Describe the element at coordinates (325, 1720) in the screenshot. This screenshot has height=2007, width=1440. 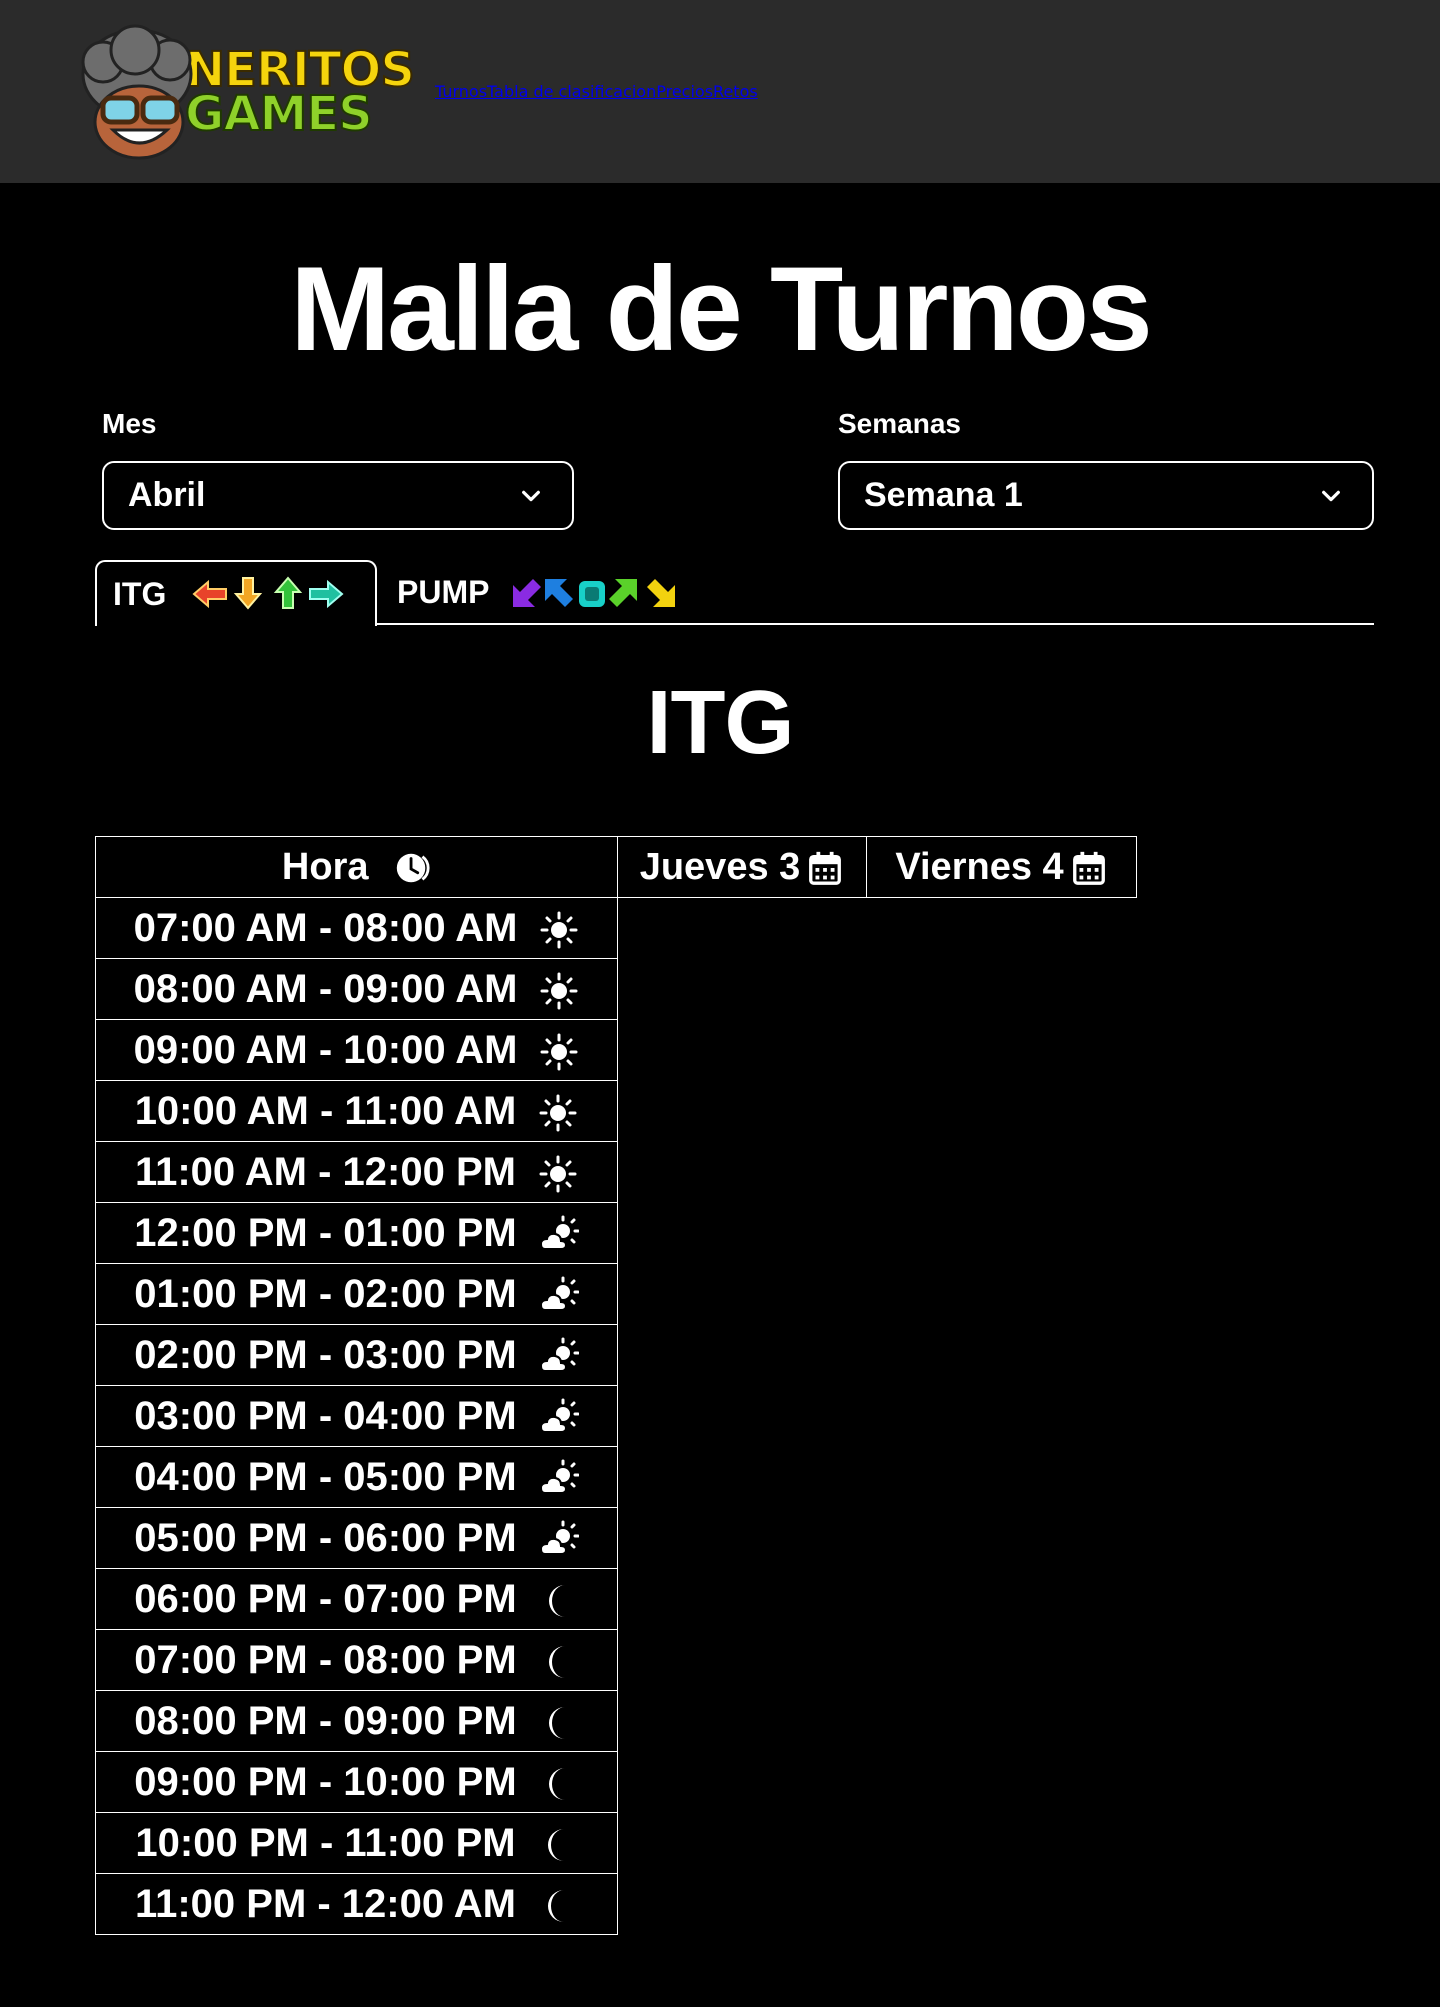
I see `time-slot-label: 08:00 PM - 09:00 PM` at that location.